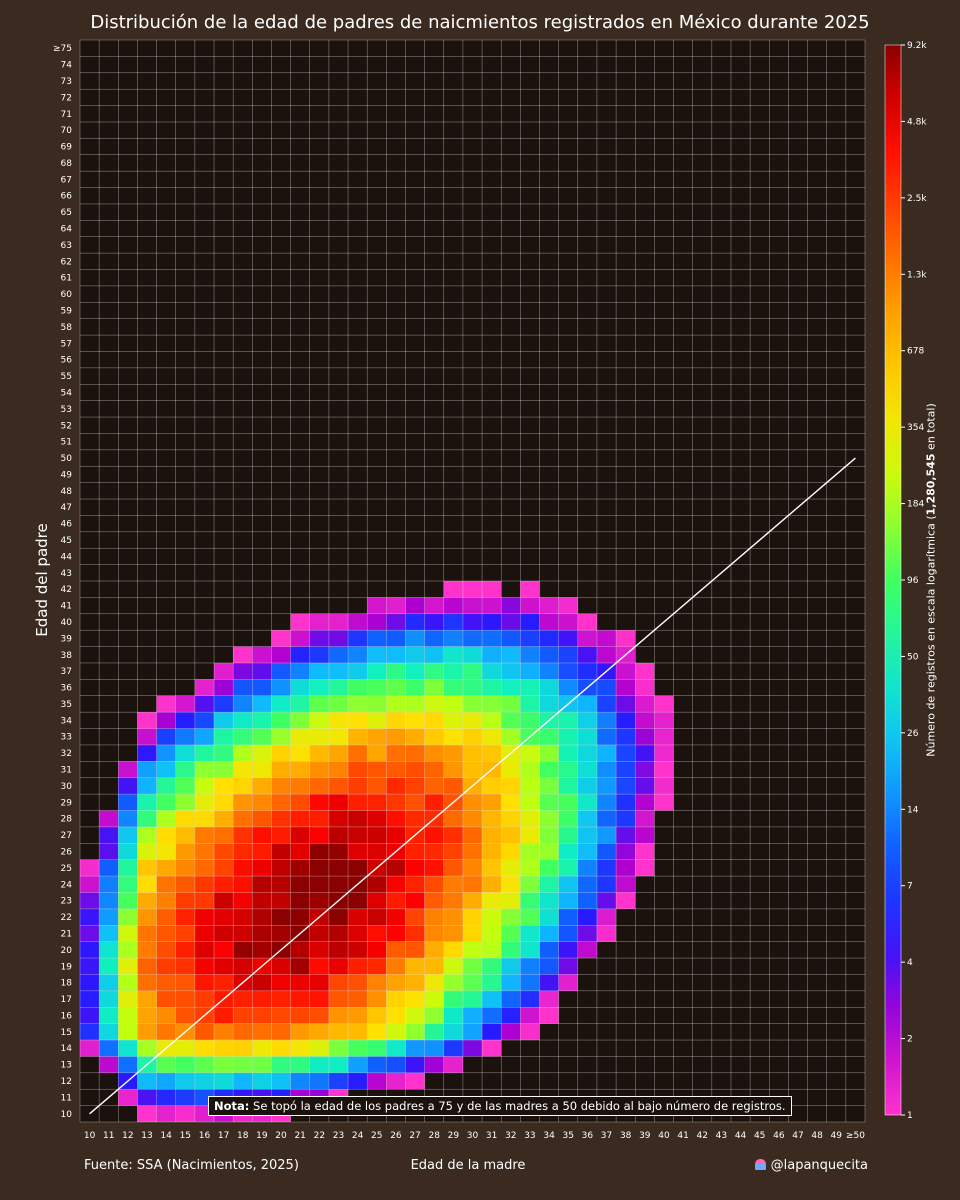 The image size is (960, 1200). Describe the element at coordinates (67, 689) in the screenshot. I see `y-tick-label: 36` at that location.